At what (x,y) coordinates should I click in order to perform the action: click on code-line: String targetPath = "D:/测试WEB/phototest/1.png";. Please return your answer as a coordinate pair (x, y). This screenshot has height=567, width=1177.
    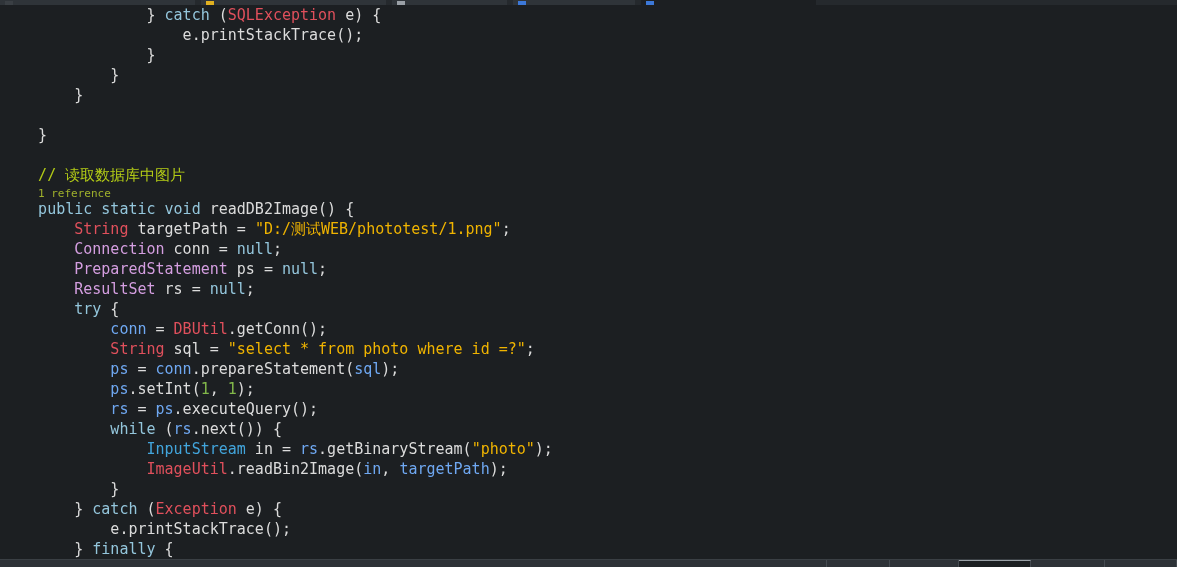
    Looking at the image, I should click on (292, 229).